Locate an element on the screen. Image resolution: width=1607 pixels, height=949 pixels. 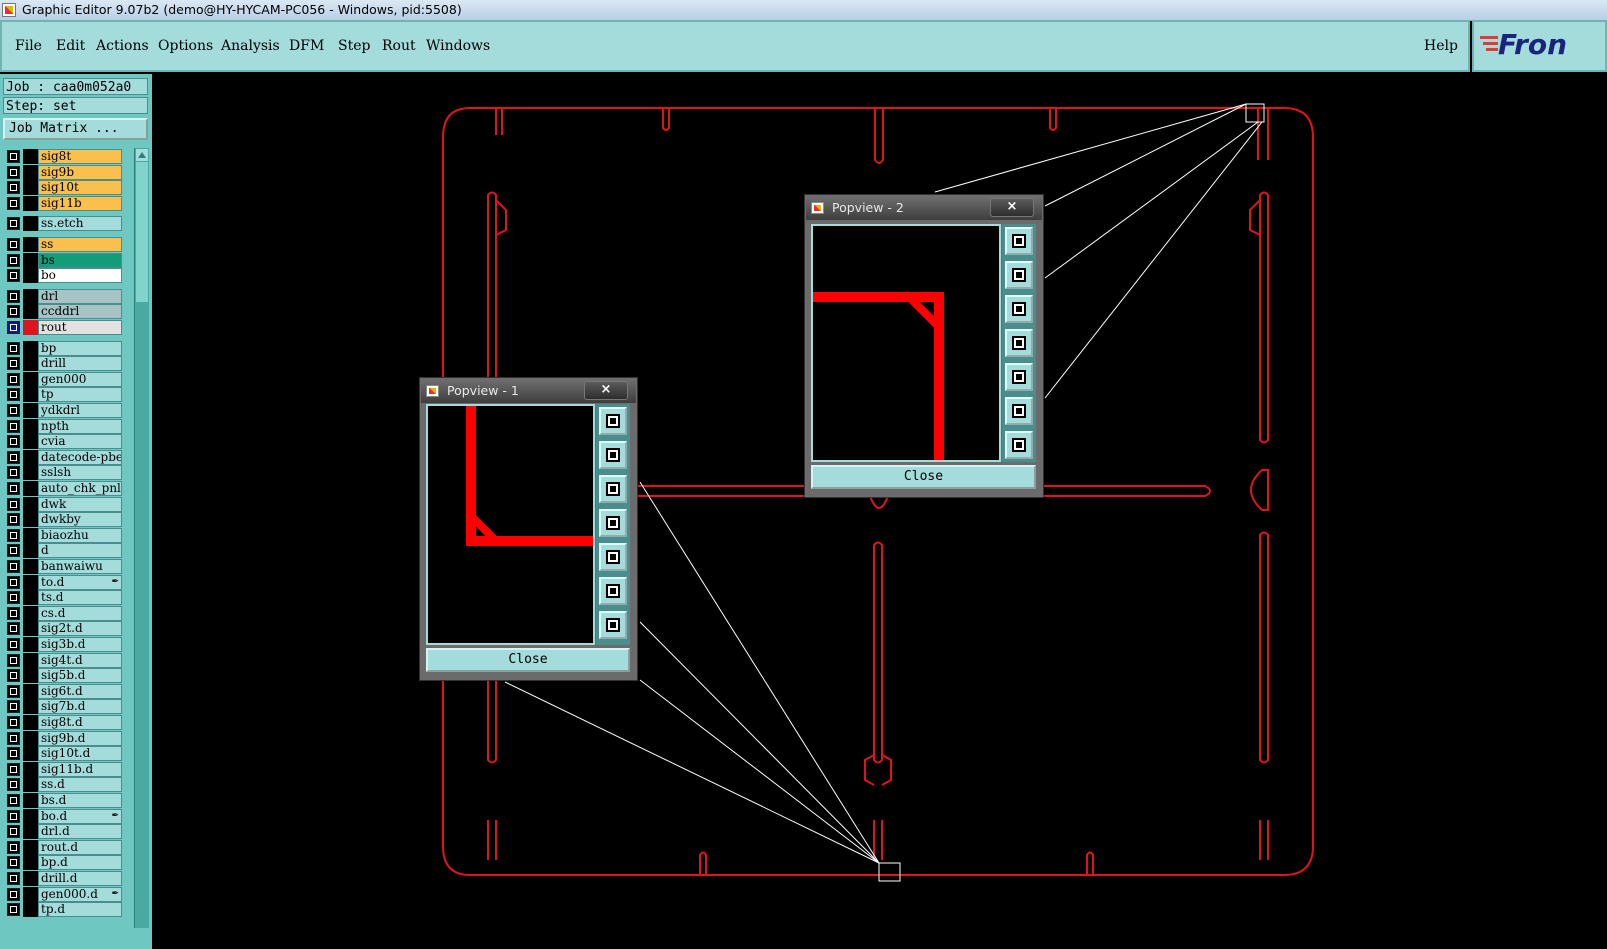
layer-name: sig5b.d is located at coordinates (80, 676).